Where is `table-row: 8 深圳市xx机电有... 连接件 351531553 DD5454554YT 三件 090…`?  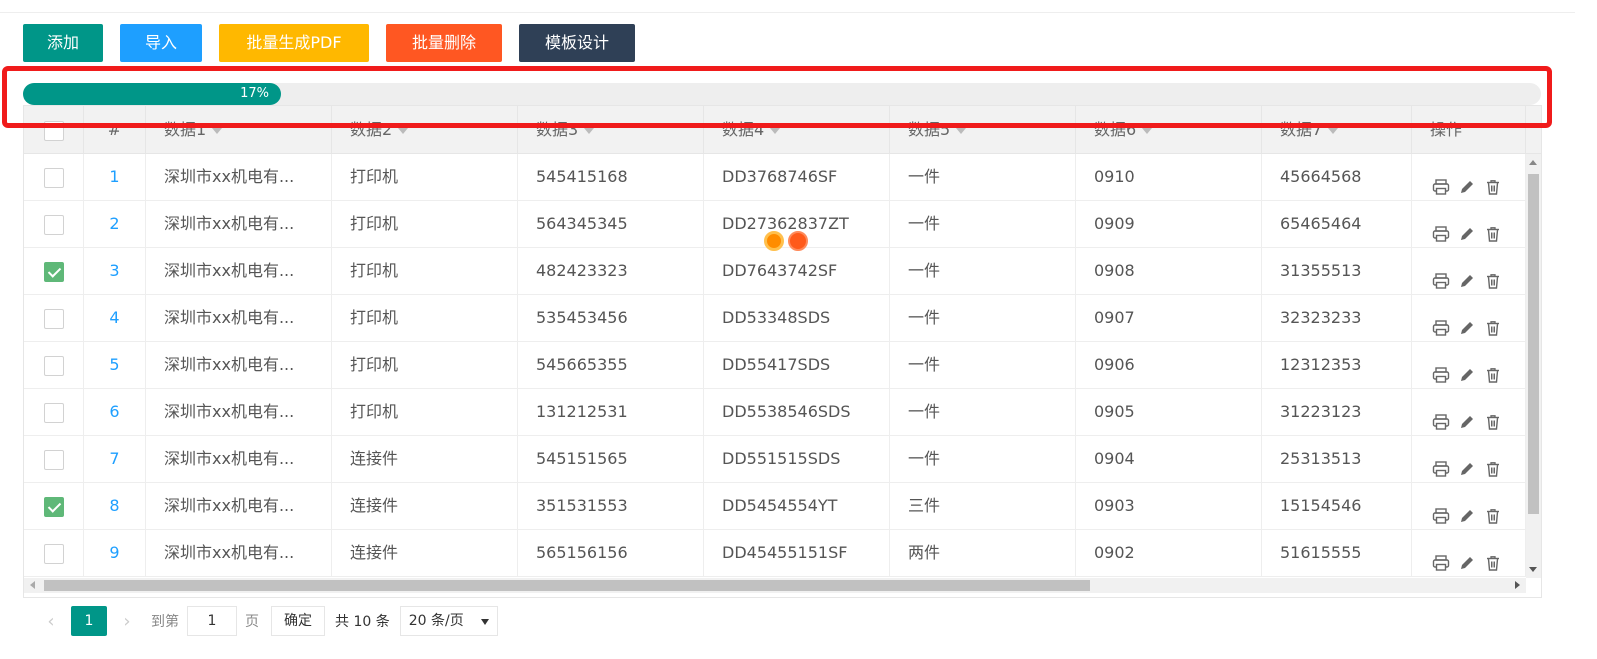
table-row: 8 深圳市xx机电有... 连接件 351531553 DD5454554YT 三件 090… is located at coordinates (775, 506).